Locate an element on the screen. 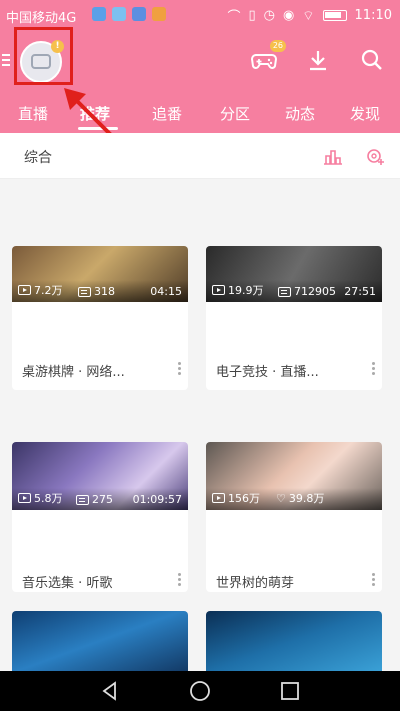 The height and width of the screenshot is (711, 400). carrier-label: 中国移动4G is located at coordinates (41, 18).